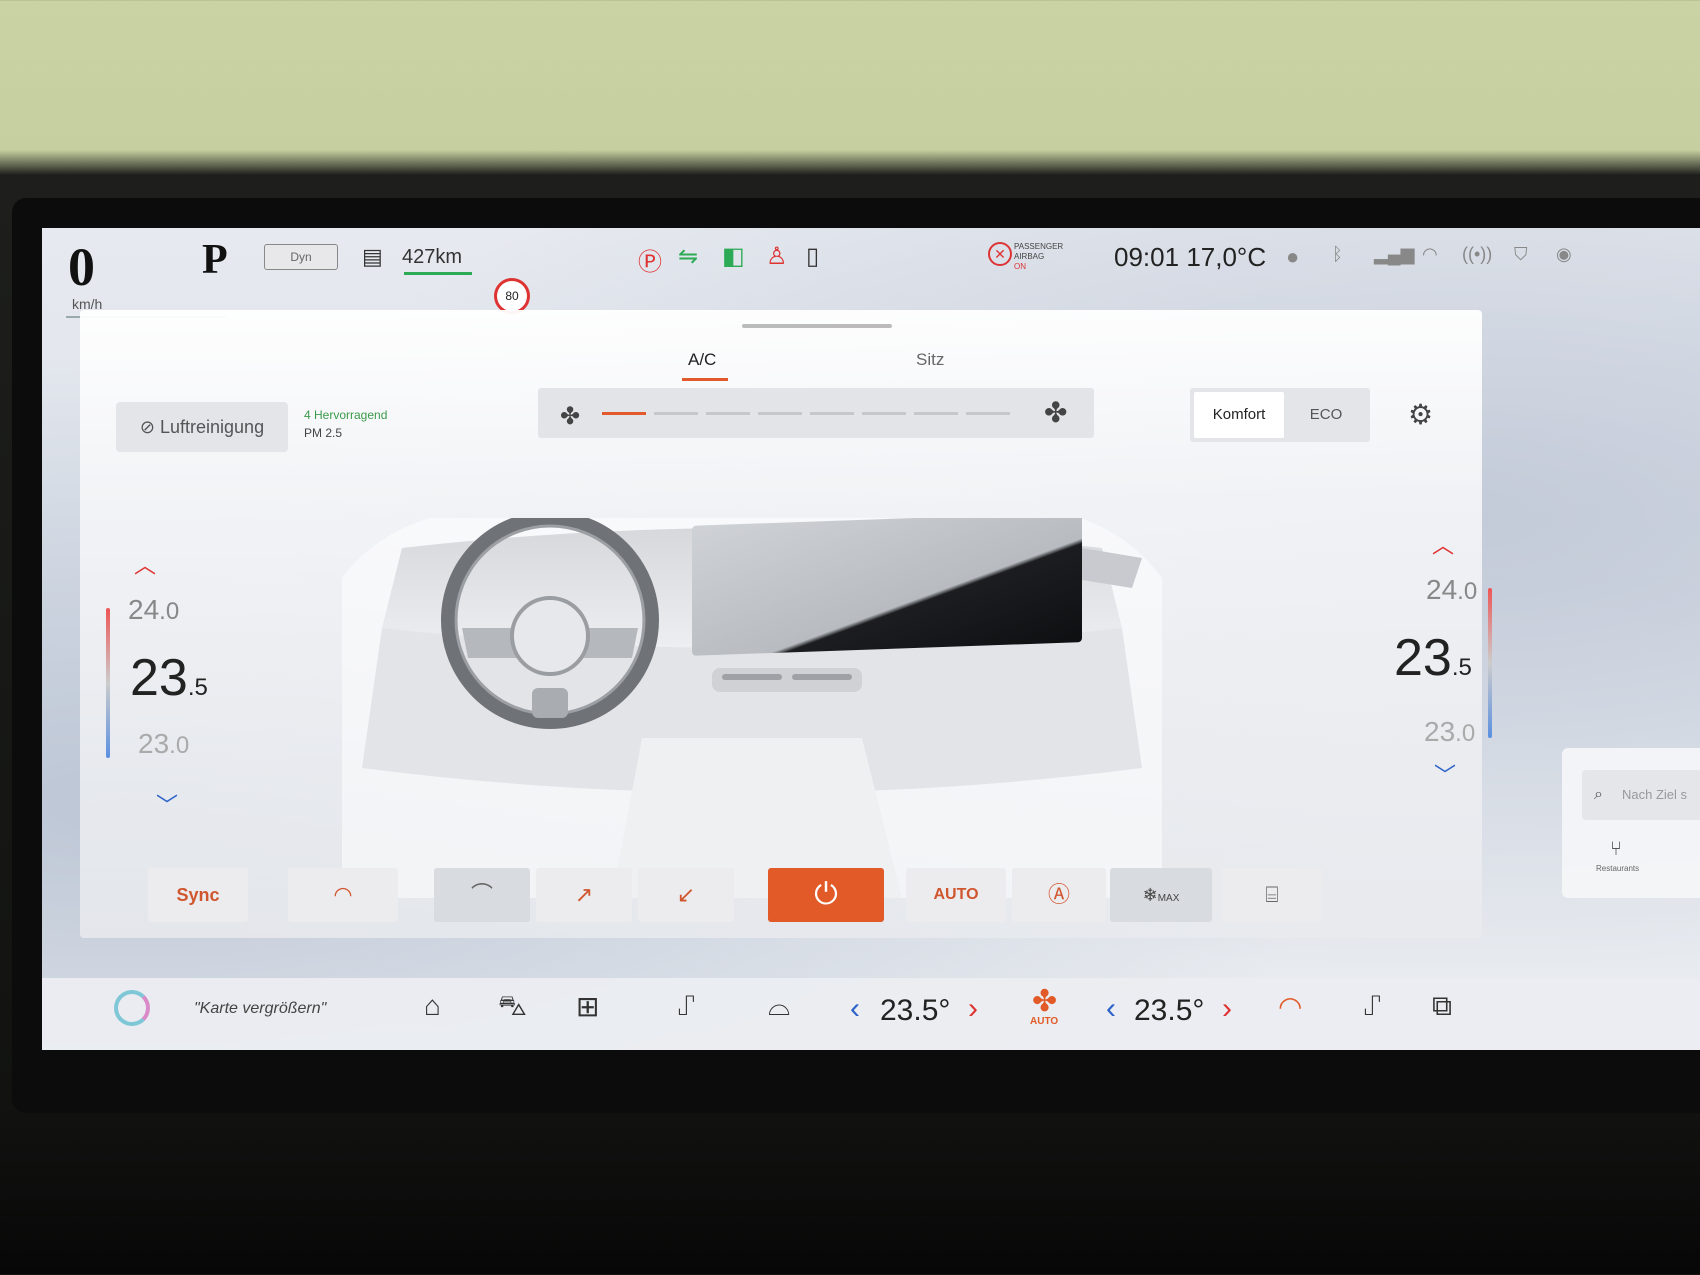  I want to click on mode-komfort-button: Komfort, so click(1239, 415).